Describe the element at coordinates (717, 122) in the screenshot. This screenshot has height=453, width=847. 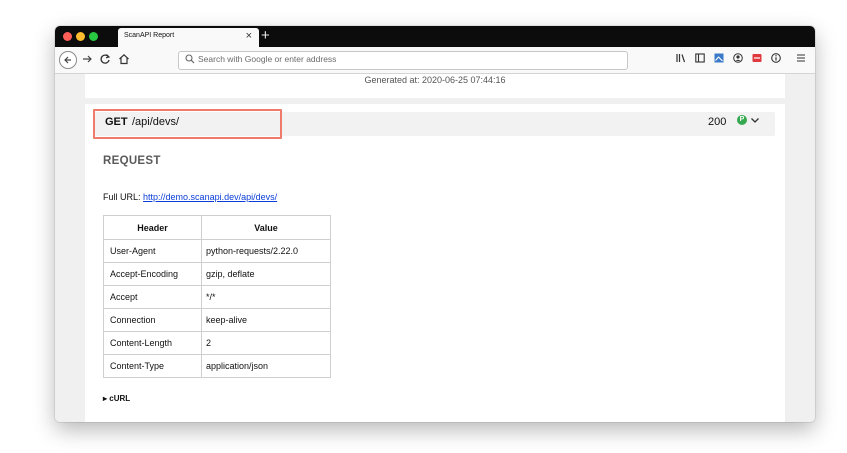
I see `status-code: 200` at that location.